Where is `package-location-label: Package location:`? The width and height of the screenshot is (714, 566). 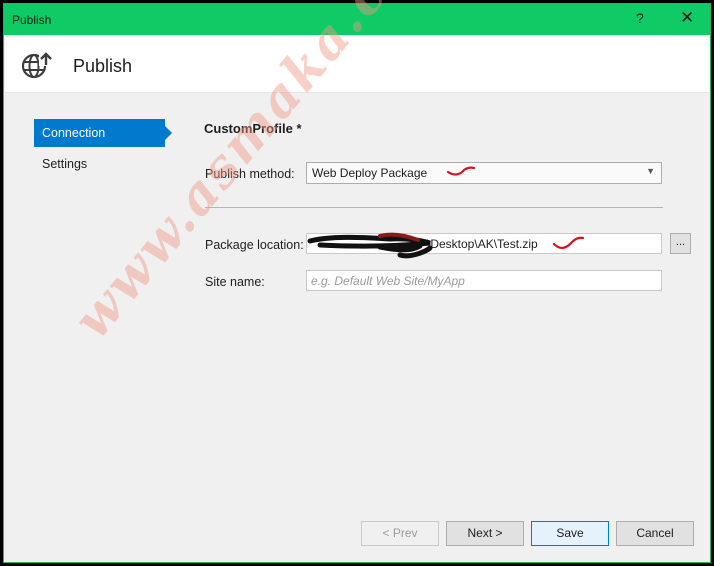
package-location-label: Package location: is located at coordinates (254, 245).